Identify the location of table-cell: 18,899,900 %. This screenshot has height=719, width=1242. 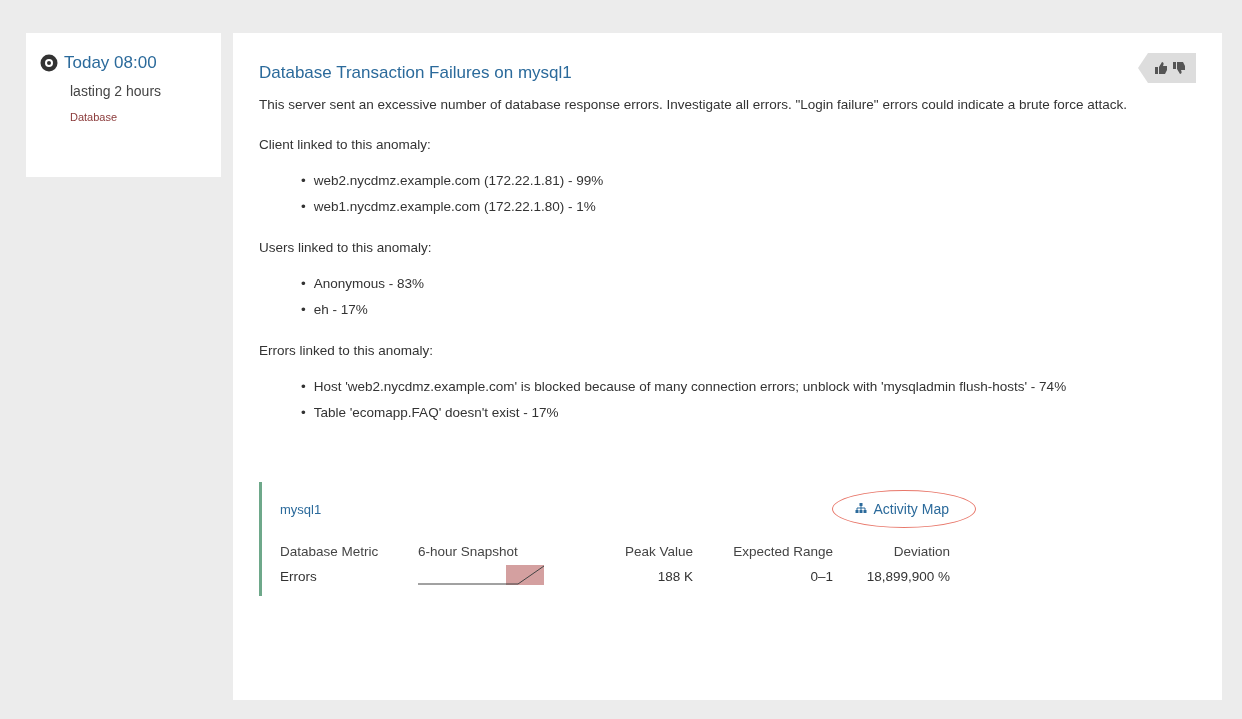
(891, 576).